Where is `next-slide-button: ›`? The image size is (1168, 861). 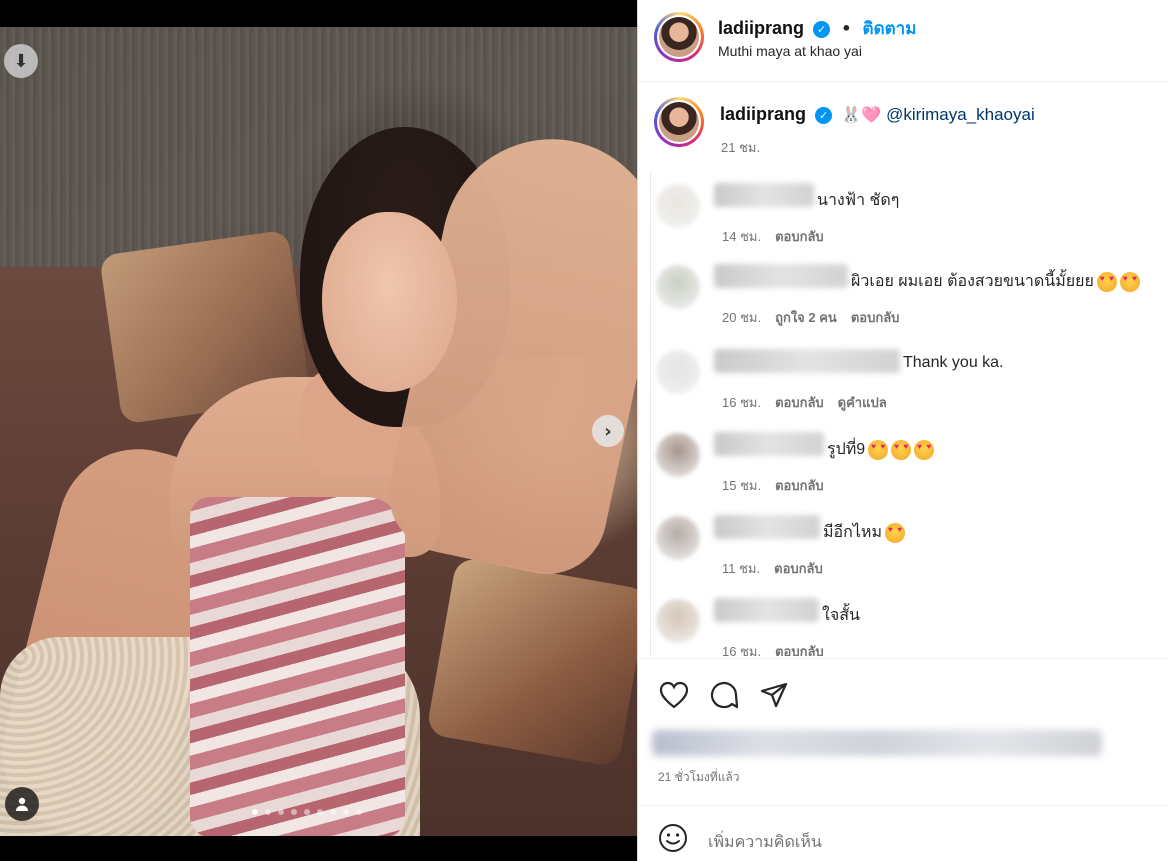
next-slide-button: › is located at coordinates (608, 431).